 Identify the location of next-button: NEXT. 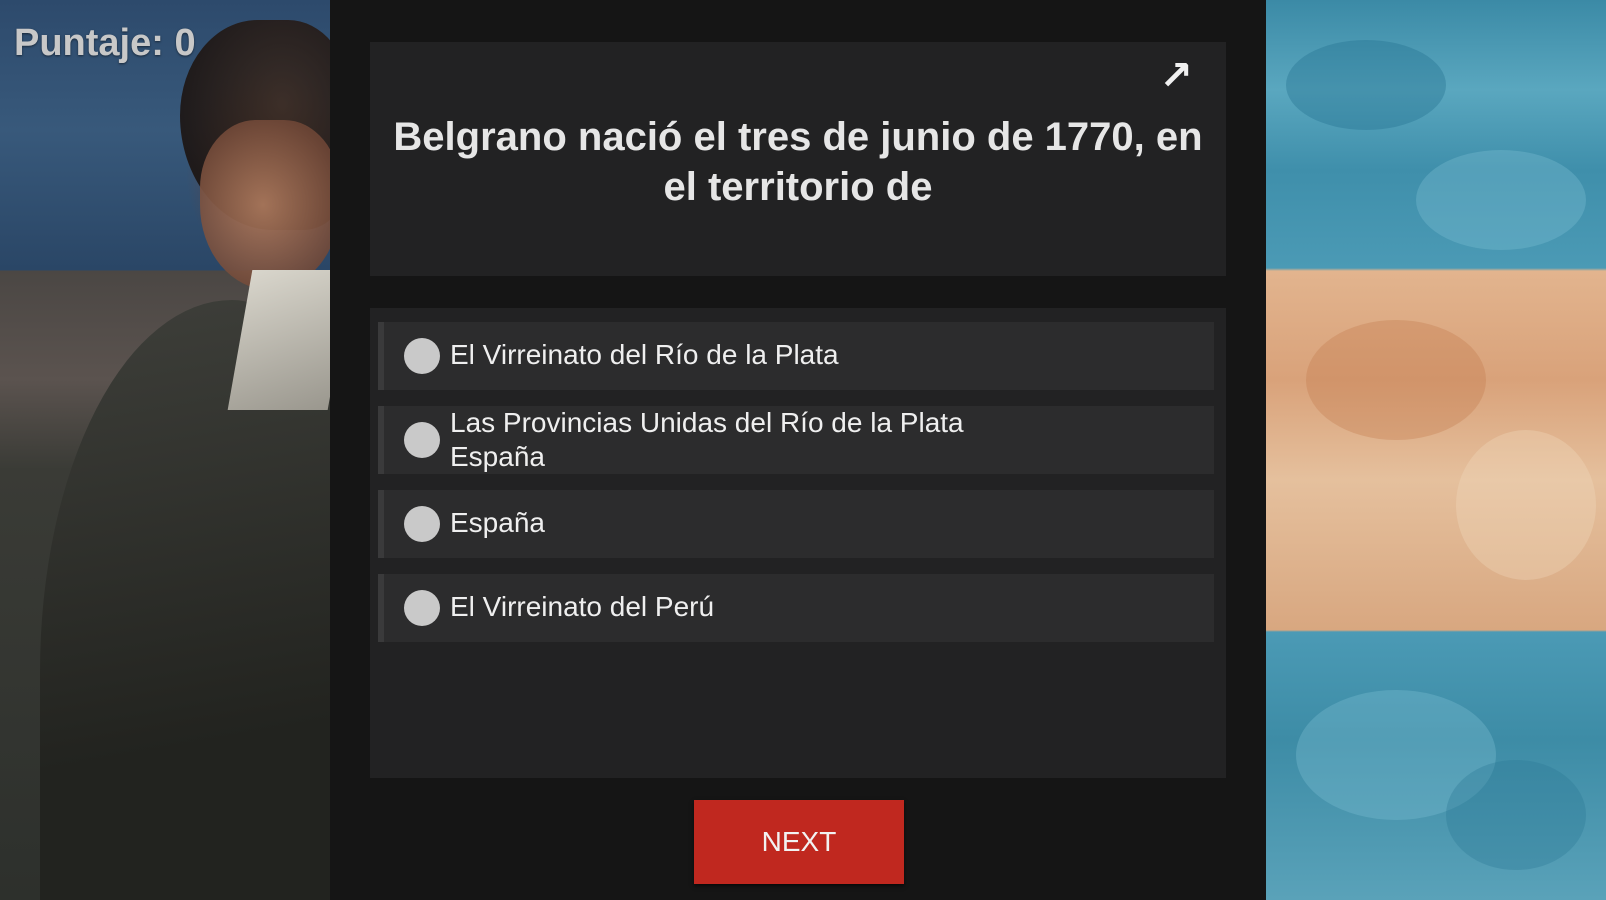
(799, 842).